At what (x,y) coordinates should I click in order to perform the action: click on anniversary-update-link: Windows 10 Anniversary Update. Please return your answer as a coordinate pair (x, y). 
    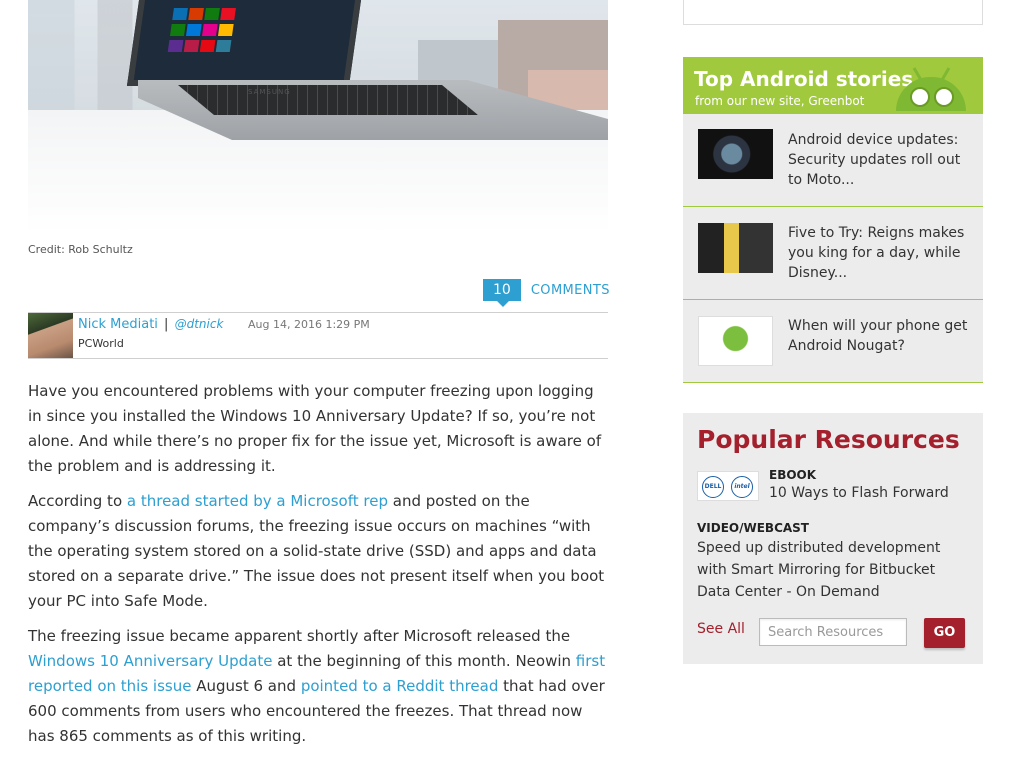
    Looking at the image, I should click on (150, 661).